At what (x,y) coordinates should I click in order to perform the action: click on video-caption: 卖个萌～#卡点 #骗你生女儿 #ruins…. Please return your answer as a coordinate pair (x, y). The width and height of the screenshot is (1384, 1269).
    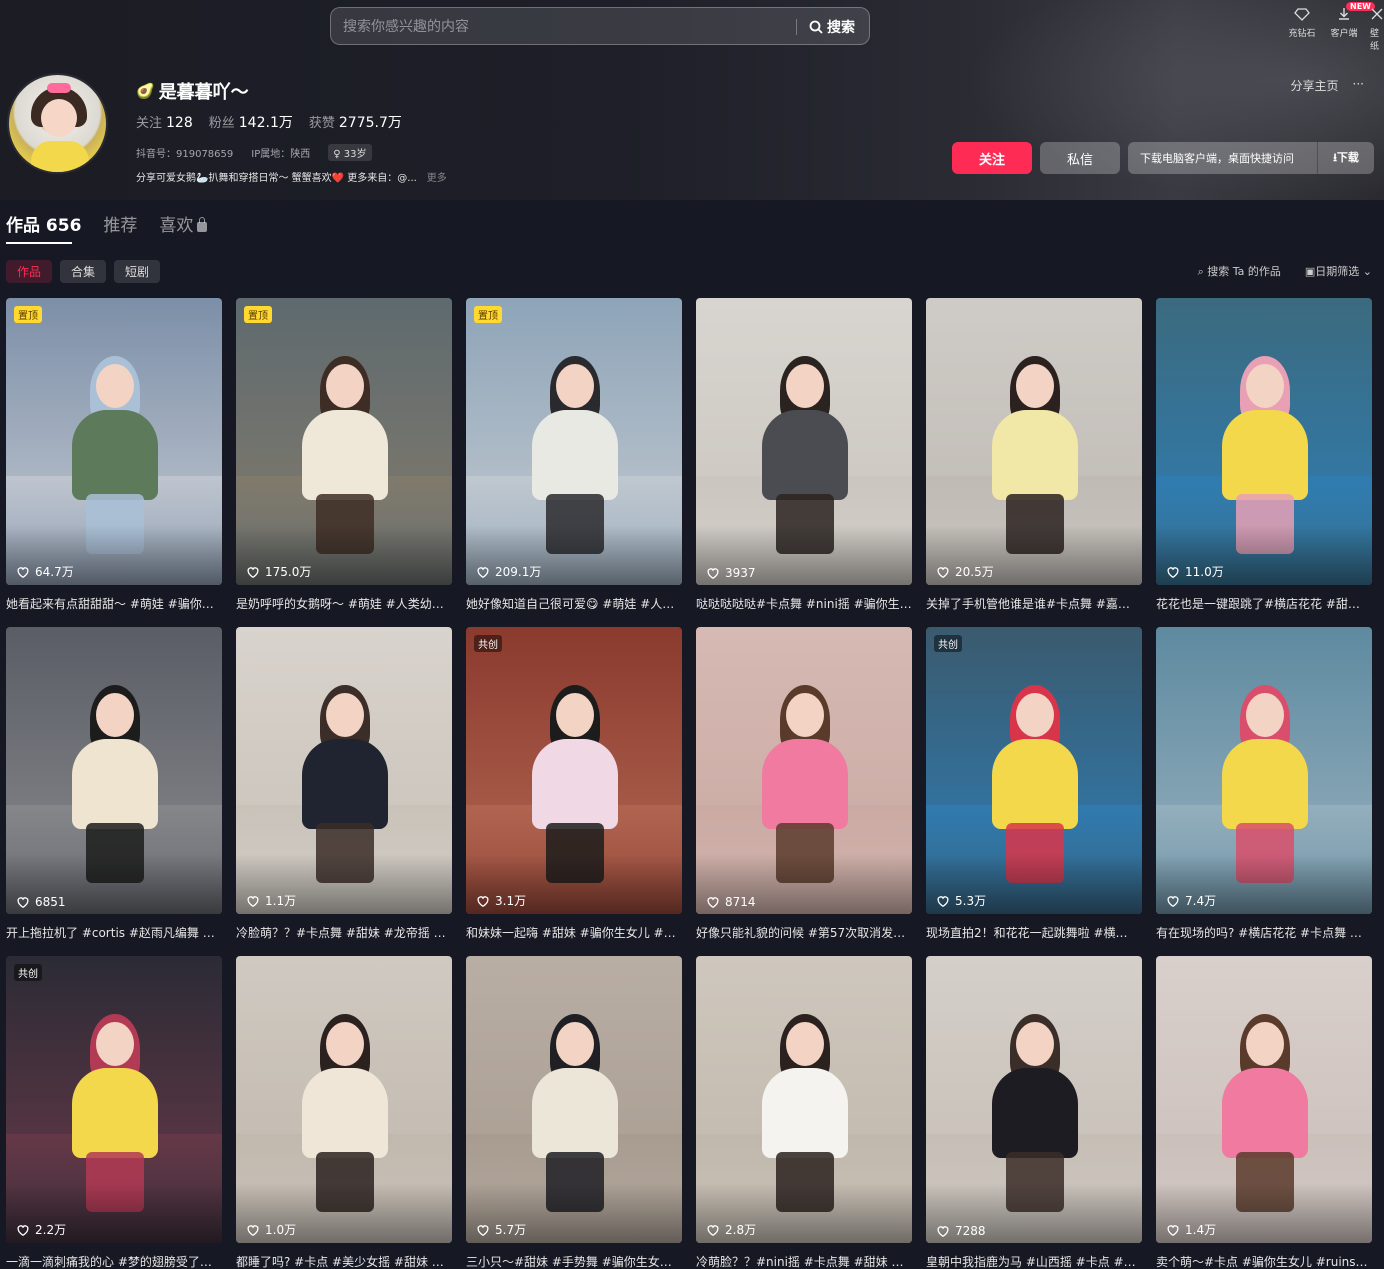
    Looking at the image, I should click on (1264, 1261).